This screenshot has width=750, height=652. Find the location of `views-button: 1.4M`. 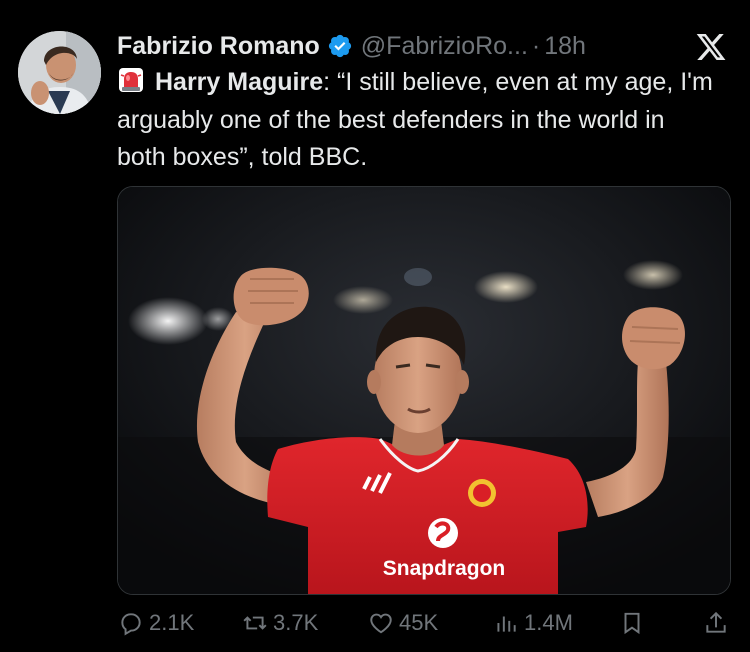

views-button: 1.4M is located at coordinates (533, 623).